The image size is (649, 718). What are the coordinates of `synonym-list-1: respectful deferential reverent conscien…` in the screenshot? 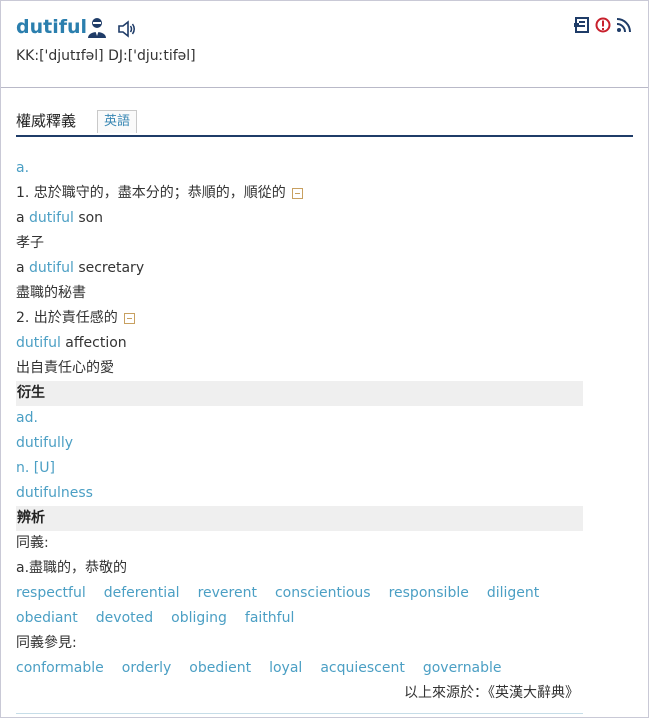 It's located at (299, 593).